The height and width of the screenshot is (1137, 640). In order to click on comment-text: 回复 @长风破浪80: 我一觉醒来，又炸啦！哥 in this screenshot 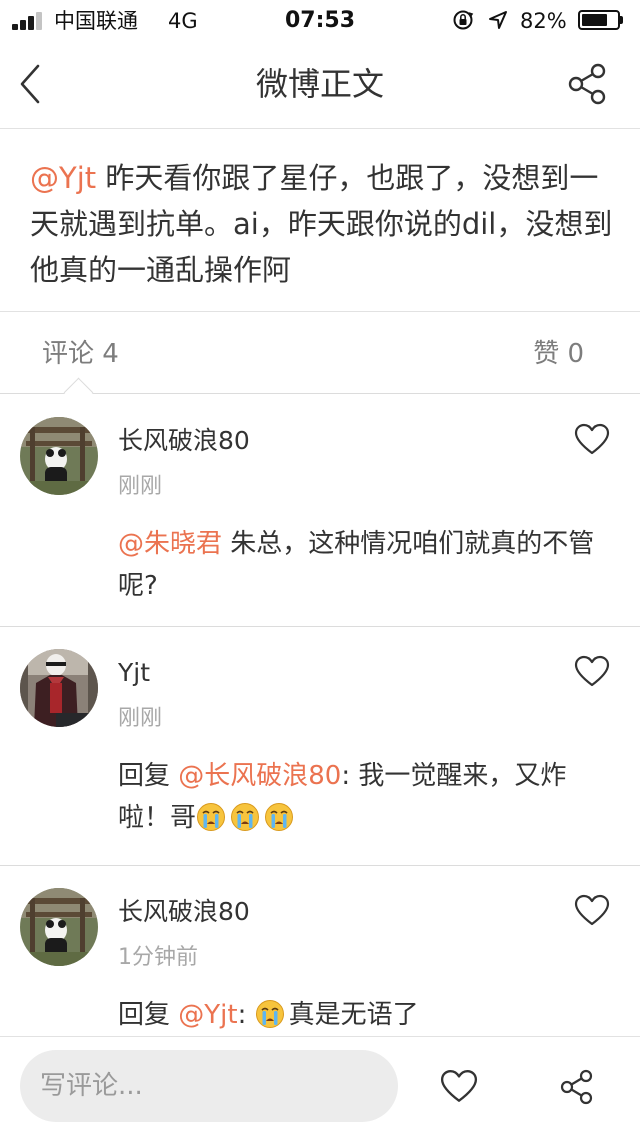, I will do `click(363, 797)`.